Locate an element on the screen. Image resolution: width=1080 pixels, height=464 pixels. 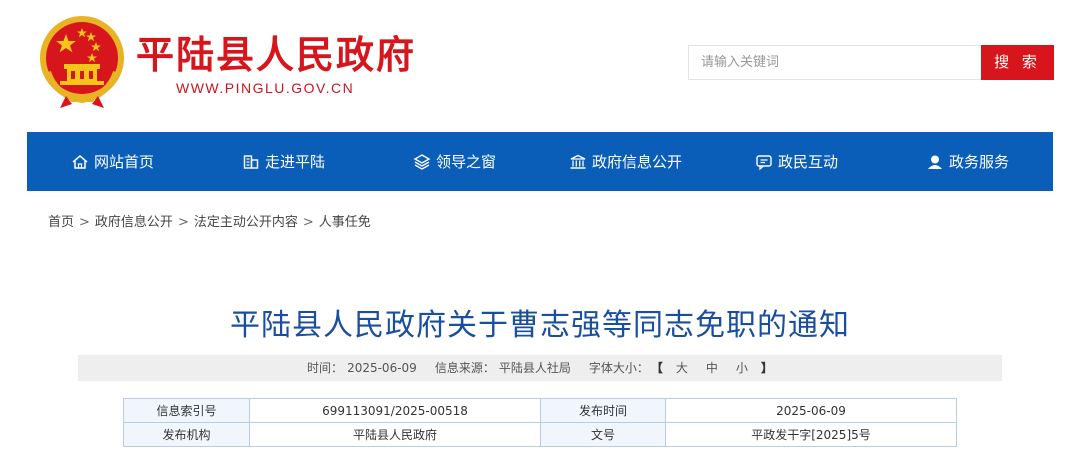
layers-icon is located at coordinates (422, 162).